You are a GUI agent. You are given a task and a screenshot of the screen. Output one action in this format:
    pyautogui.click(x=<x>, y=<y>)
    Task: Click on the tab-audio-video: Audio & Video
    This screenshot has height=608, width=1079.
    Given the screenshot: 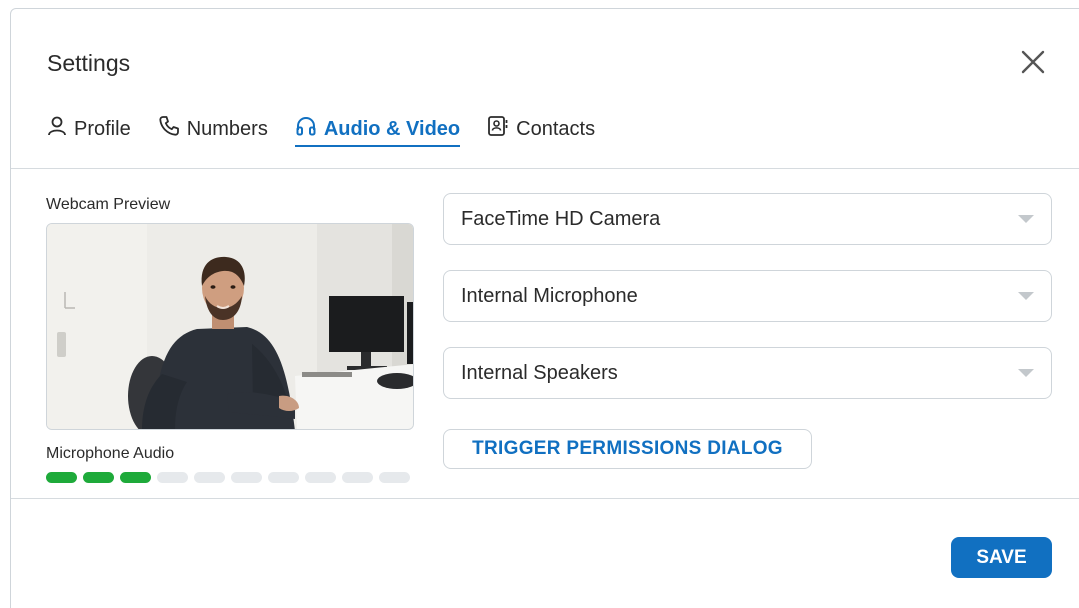 What is the action you would take?
    pyautogui.click(x=377, y=131)
    